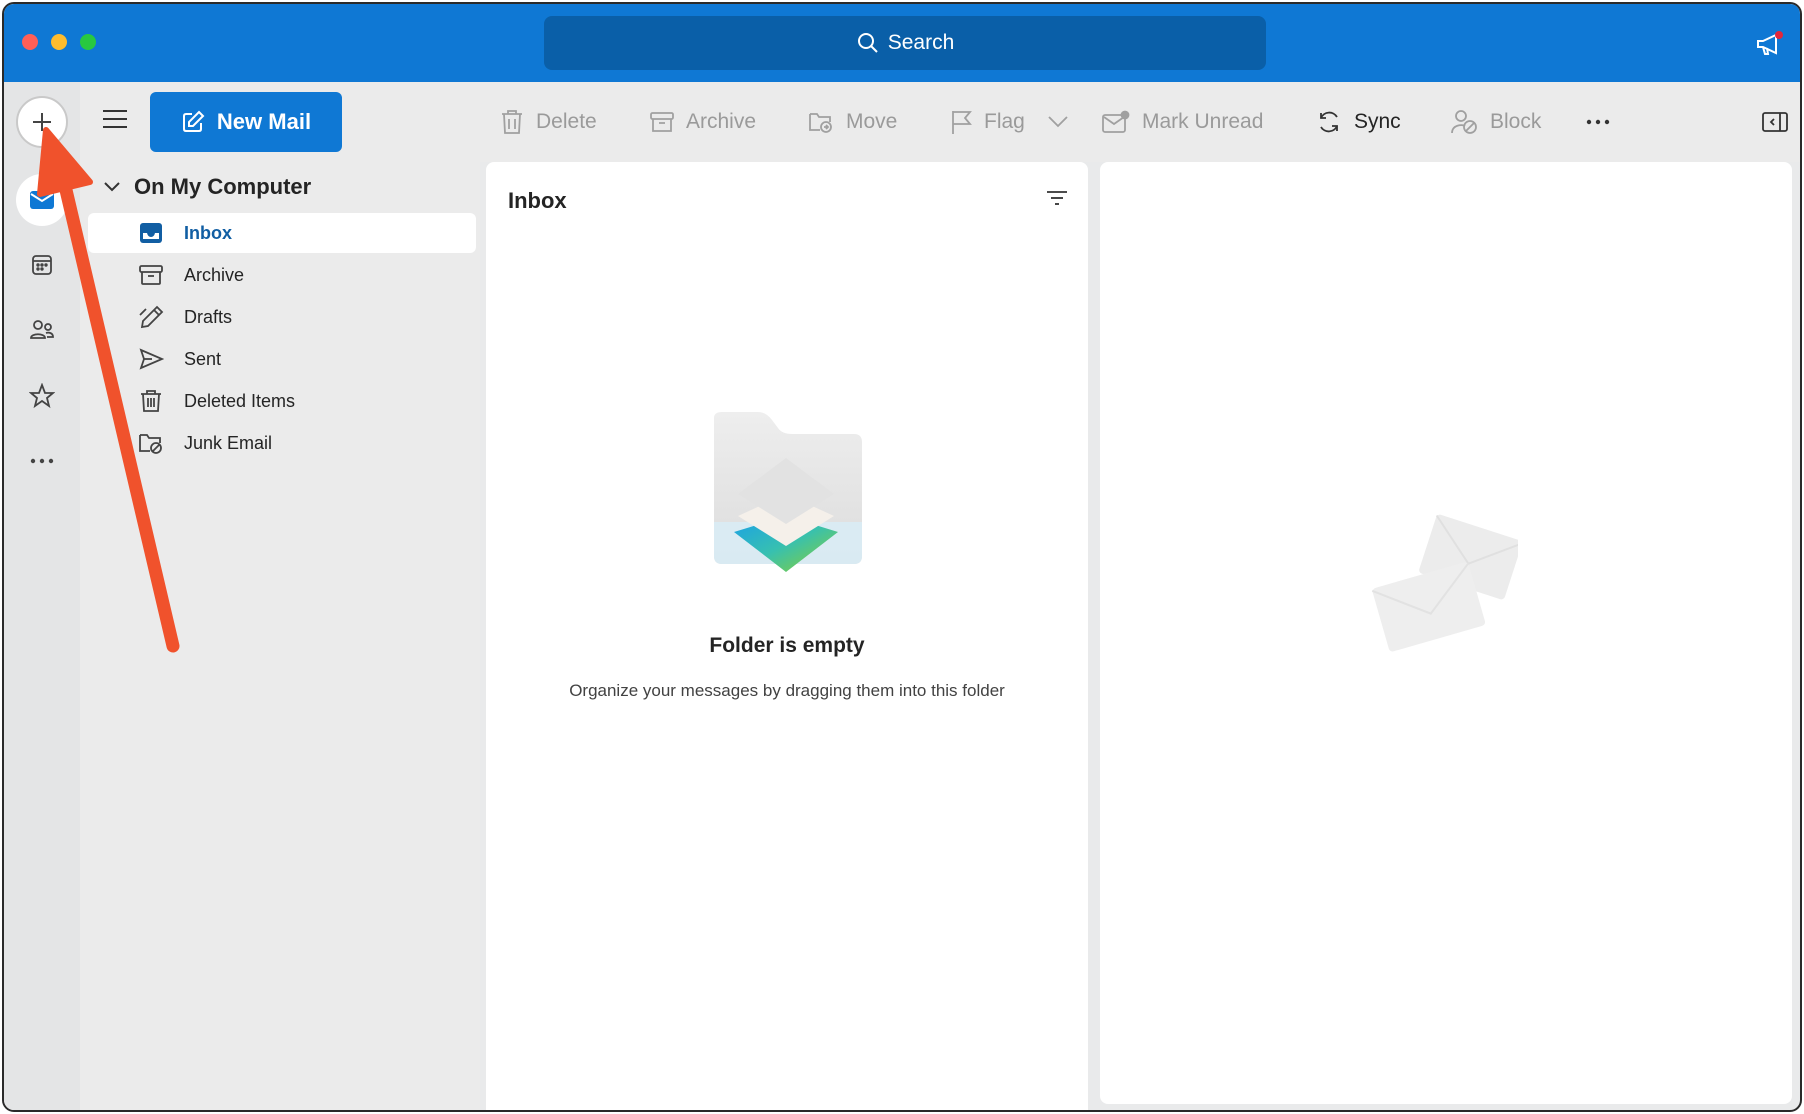  Describe the element at coordinates (921, 42) in the screenshot. I see `search-label: Search` at that location.